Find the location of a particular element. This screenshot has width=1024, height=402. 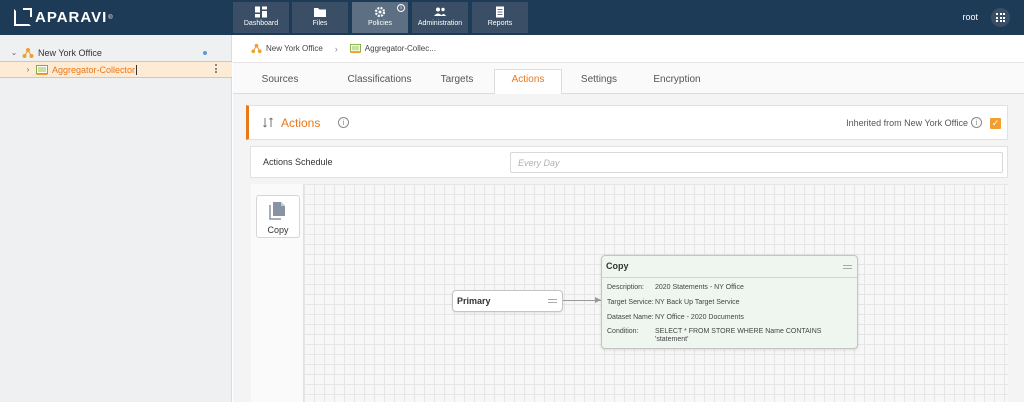

tree-node-new-york-office: ⌄ New York Office is located at coordinates (116, 52).